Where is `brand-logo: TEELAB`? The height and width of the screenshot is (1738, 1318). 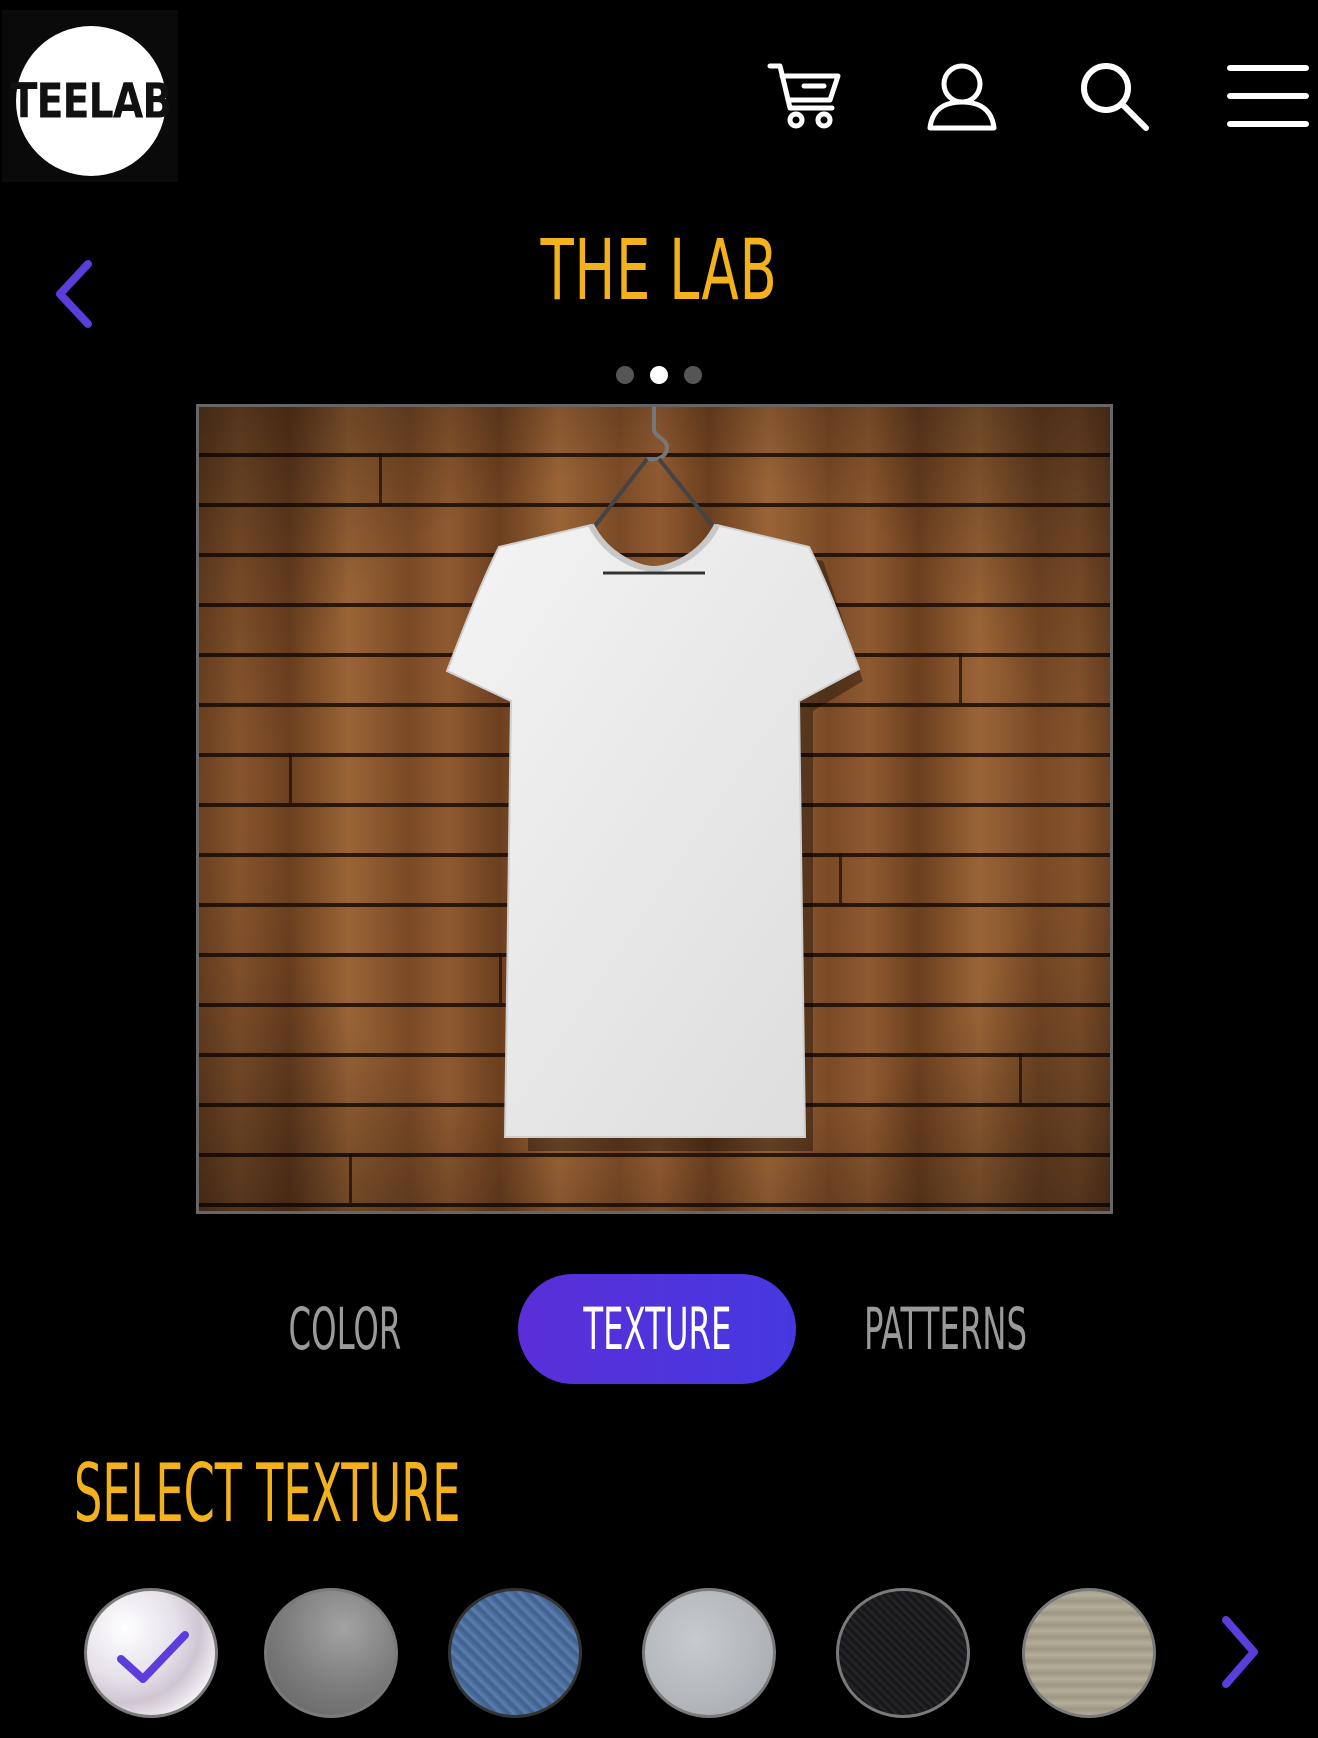 brand-logo: TEELAB is located at coordinates (90, 96).